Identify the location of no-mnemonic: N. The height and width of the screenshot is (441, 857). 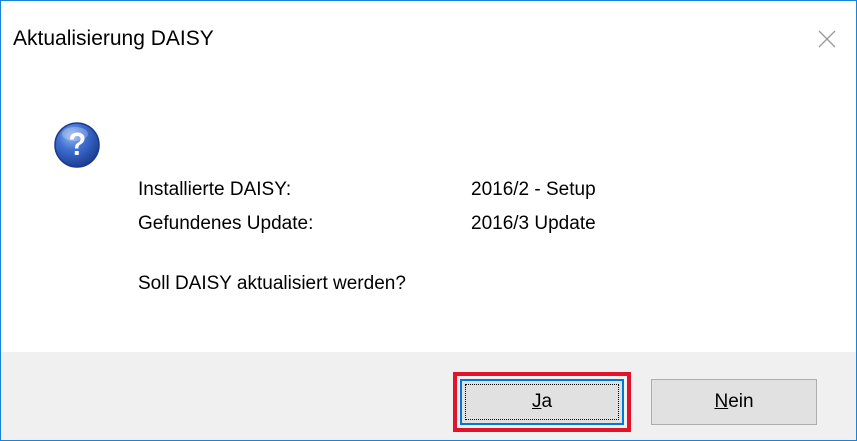
(721, 401).